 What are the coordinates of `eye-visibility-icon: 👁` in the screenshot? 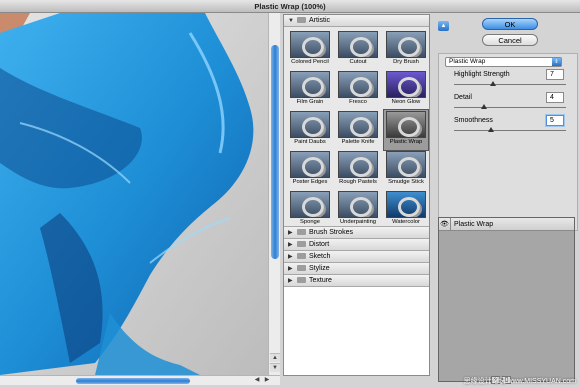 It's located at (445, 224).